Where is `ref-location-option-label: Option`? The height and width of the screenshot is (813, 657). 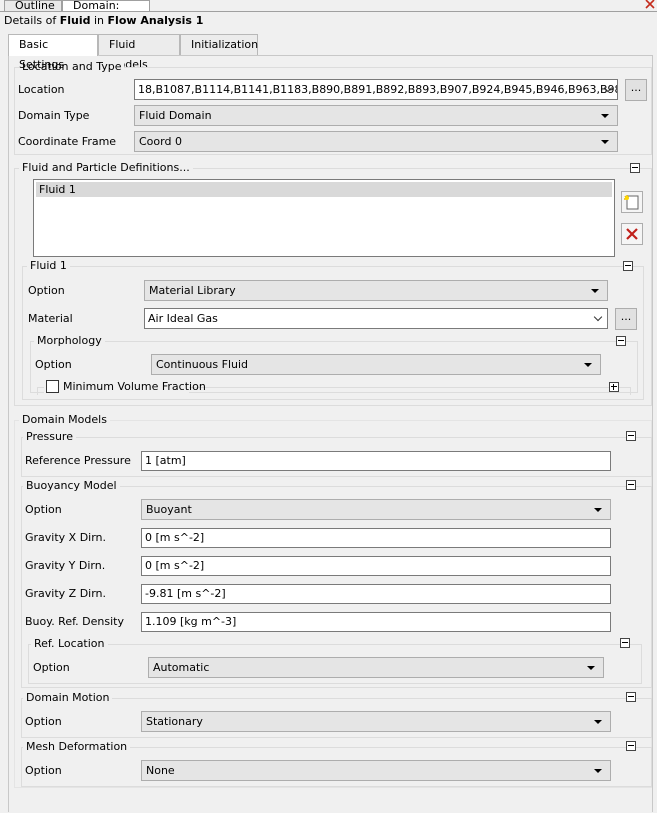 ref-location-option-label: Option is located at coordinates (51, 667).